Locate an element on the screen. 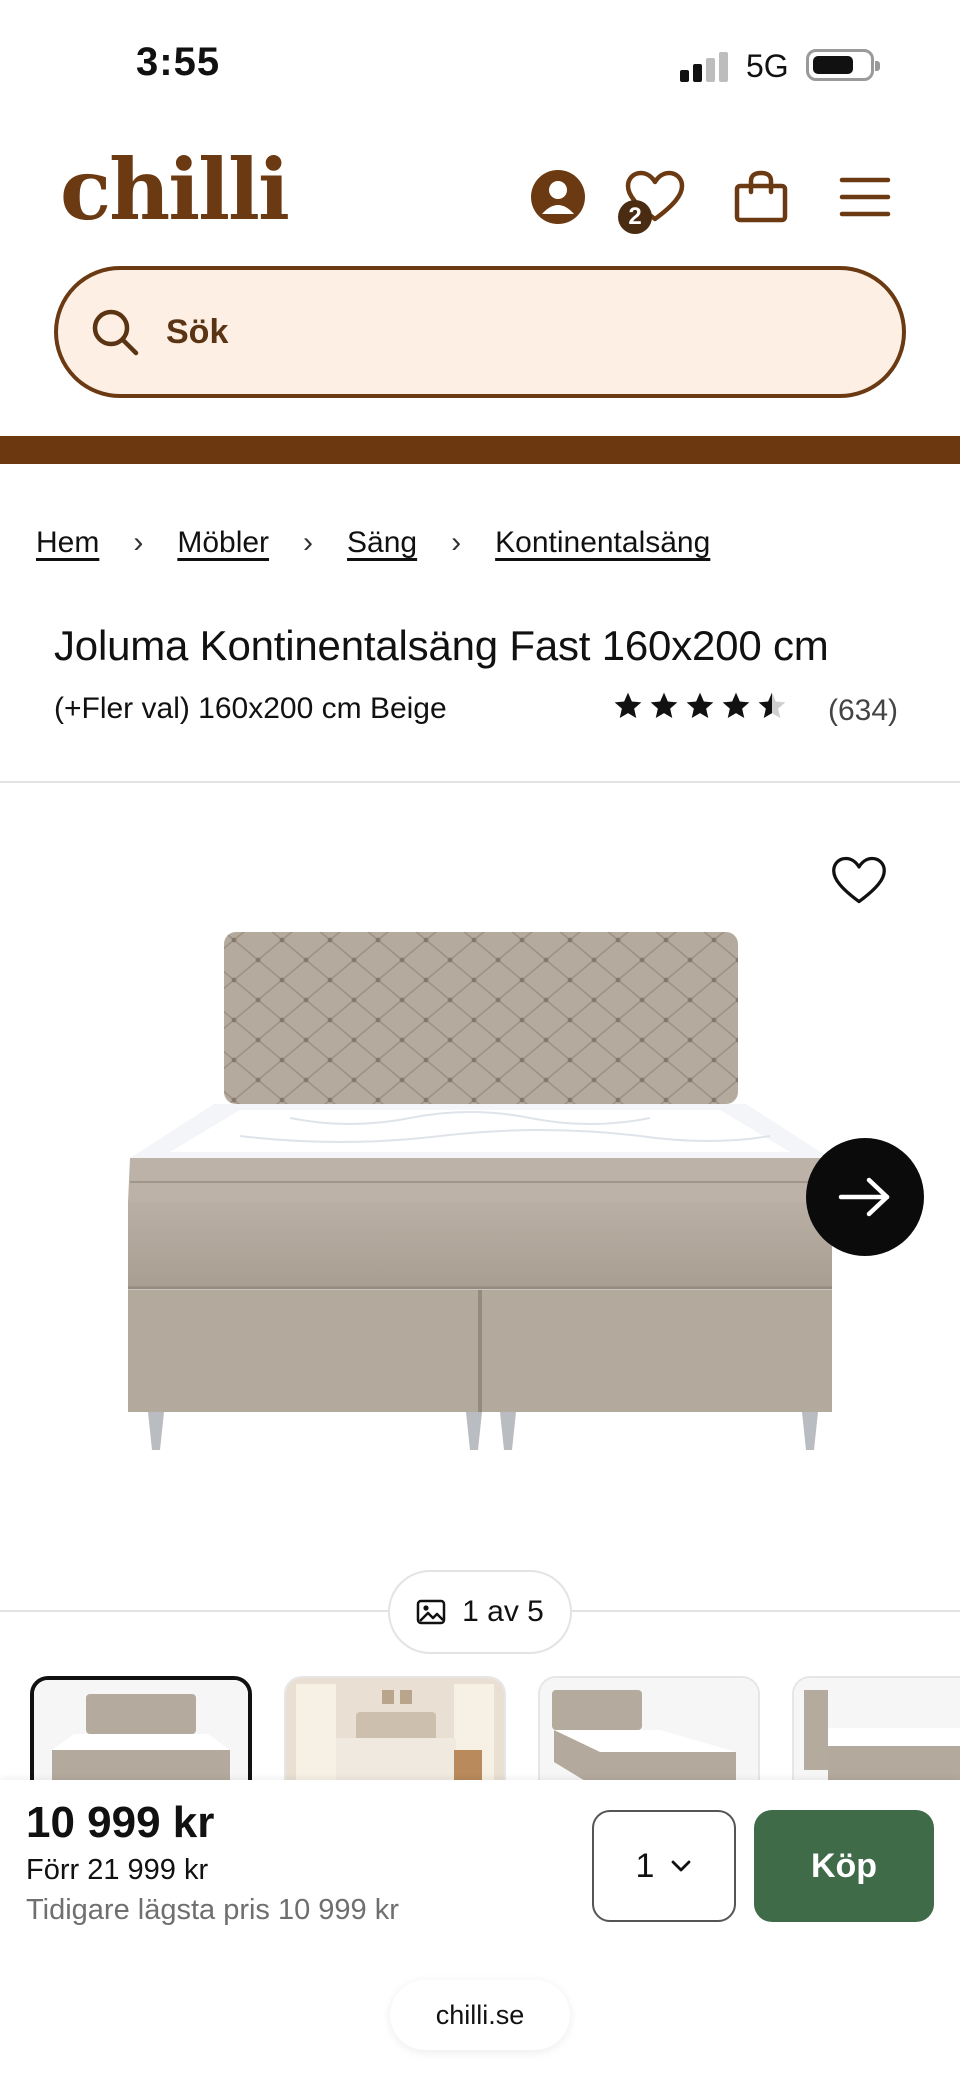 This screenshot has height=2081, width=960. image-counter-text: 1 av 5 is located at coordinates (503, 1611).